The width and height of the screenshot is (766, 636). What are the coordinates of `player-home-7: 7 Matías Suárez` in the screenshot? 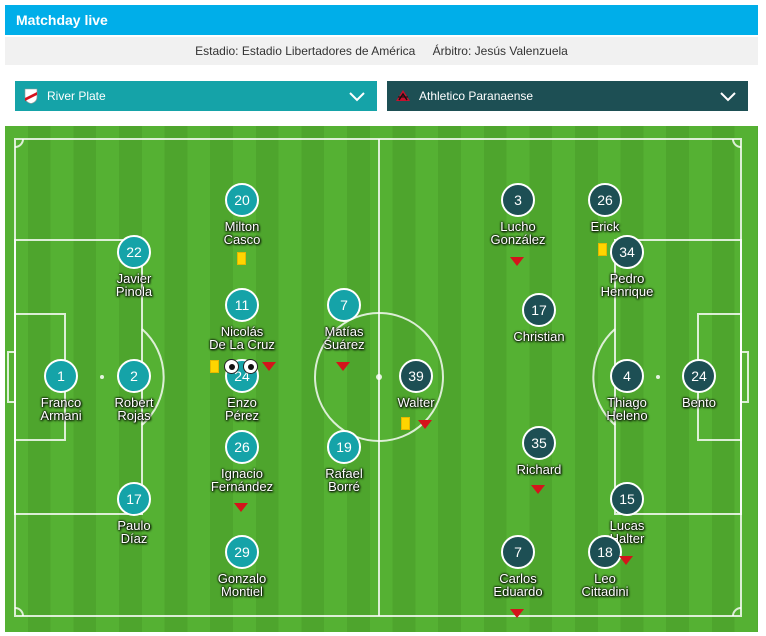 It's located at (344, 319).